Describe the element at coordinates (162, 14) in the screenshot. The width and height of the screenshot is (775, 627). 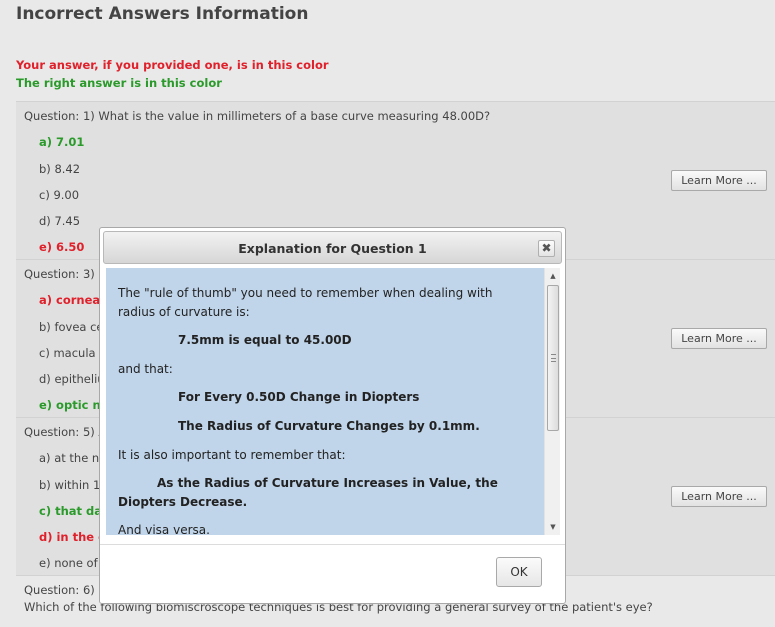
I see `page-title: Incorrect Answers Information` at that location.